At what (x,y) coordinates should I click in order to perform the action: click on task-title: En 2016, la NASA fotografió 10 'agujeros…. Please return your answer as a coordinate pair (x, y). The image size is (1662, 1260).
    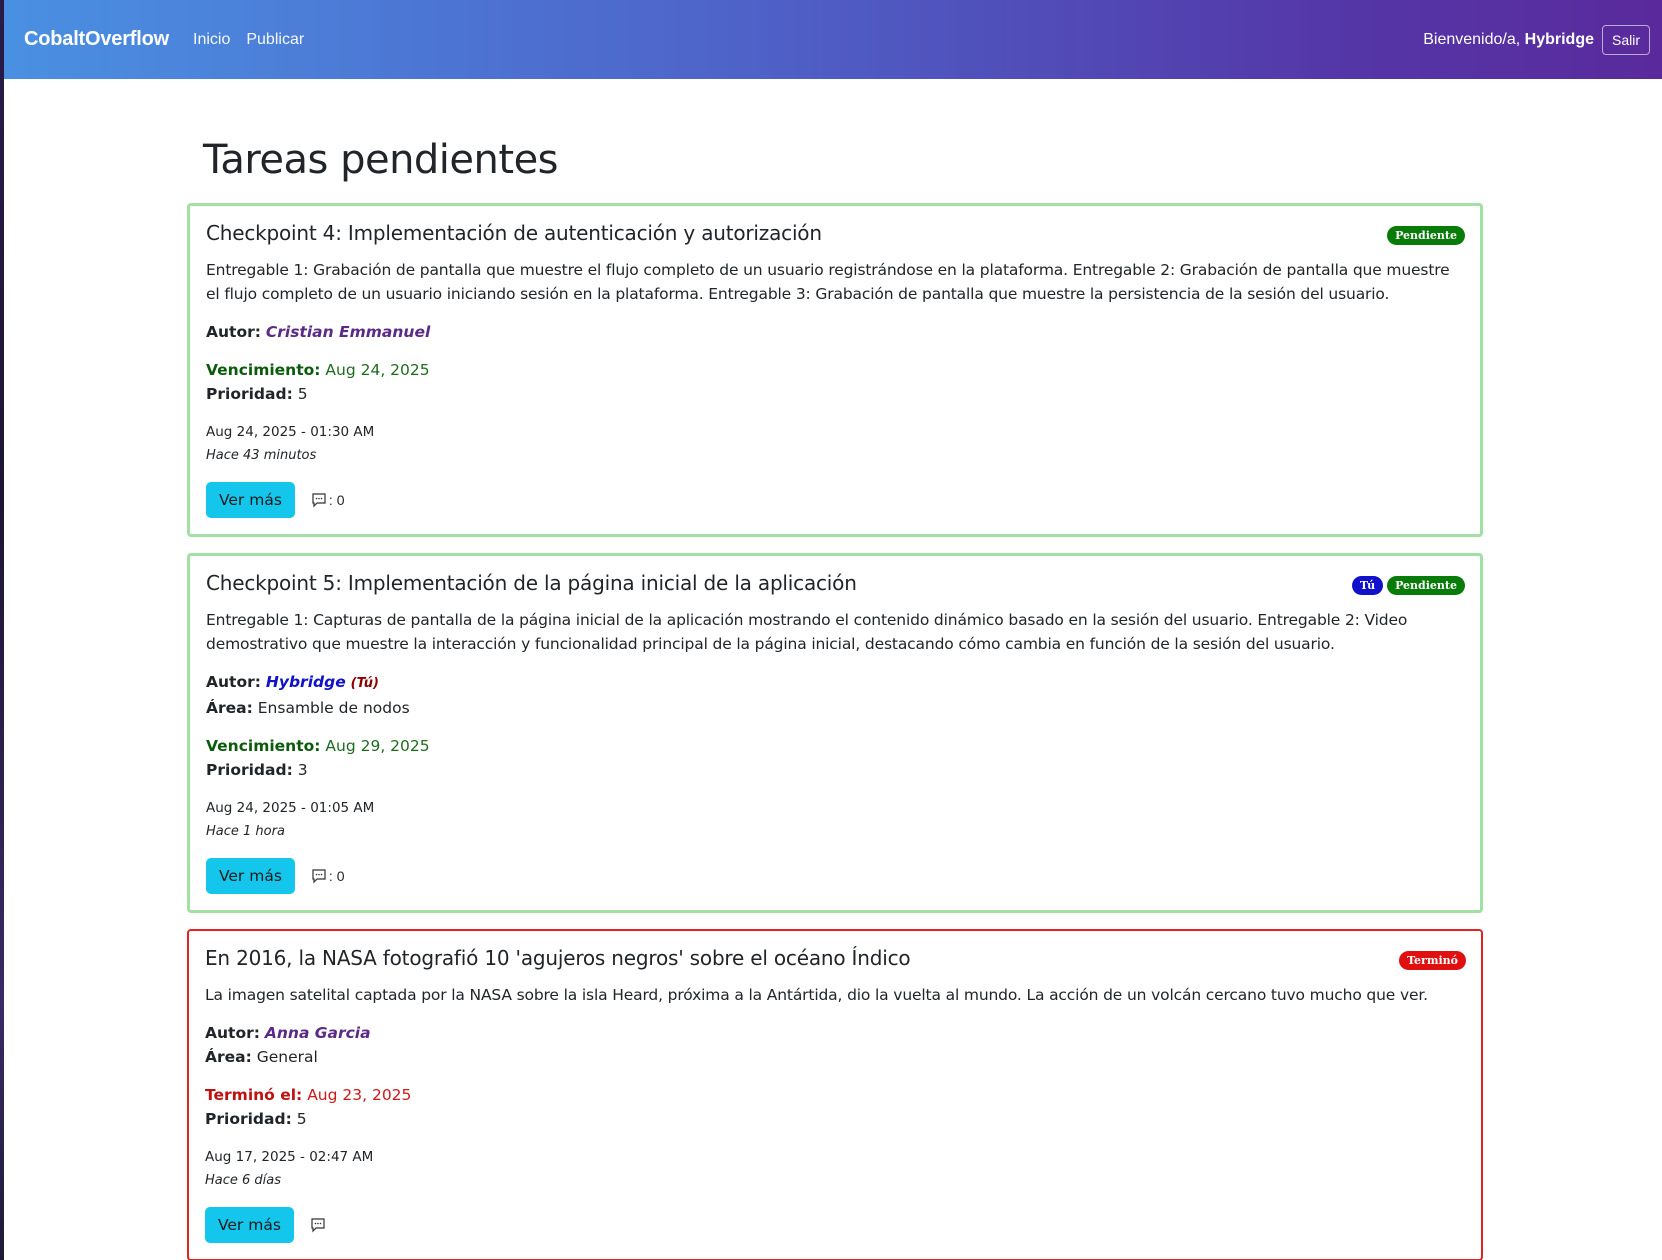
    Looking at the image, I should click on (558, 958).